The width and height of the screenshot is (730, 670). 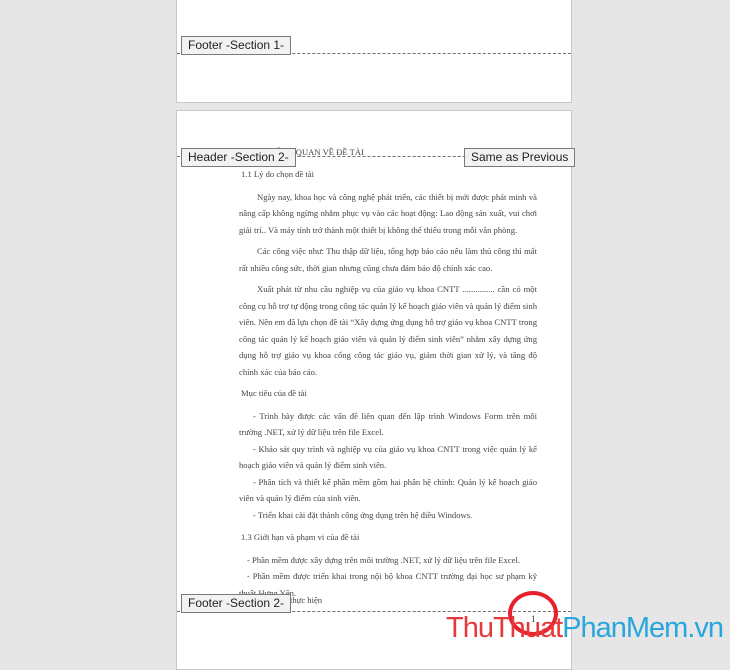 What do you see at coordinates (625, 628) in the screenshot?
I see `watermark-part-b: PhanMem` at bounding box center [625, 628].